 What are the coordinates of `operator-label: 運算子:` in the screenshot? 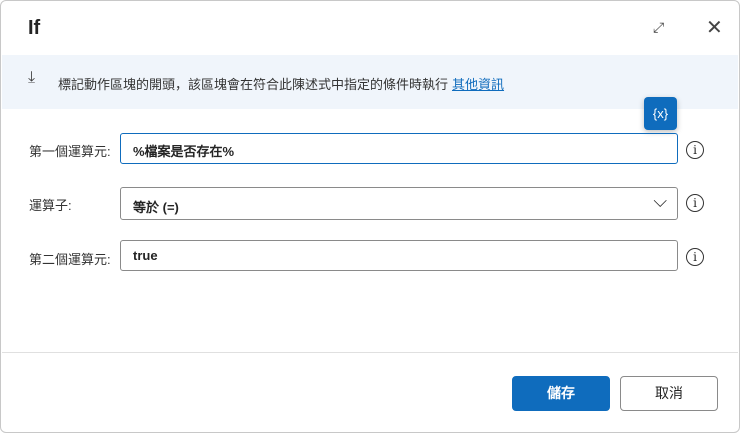 It's located at (50, 205).